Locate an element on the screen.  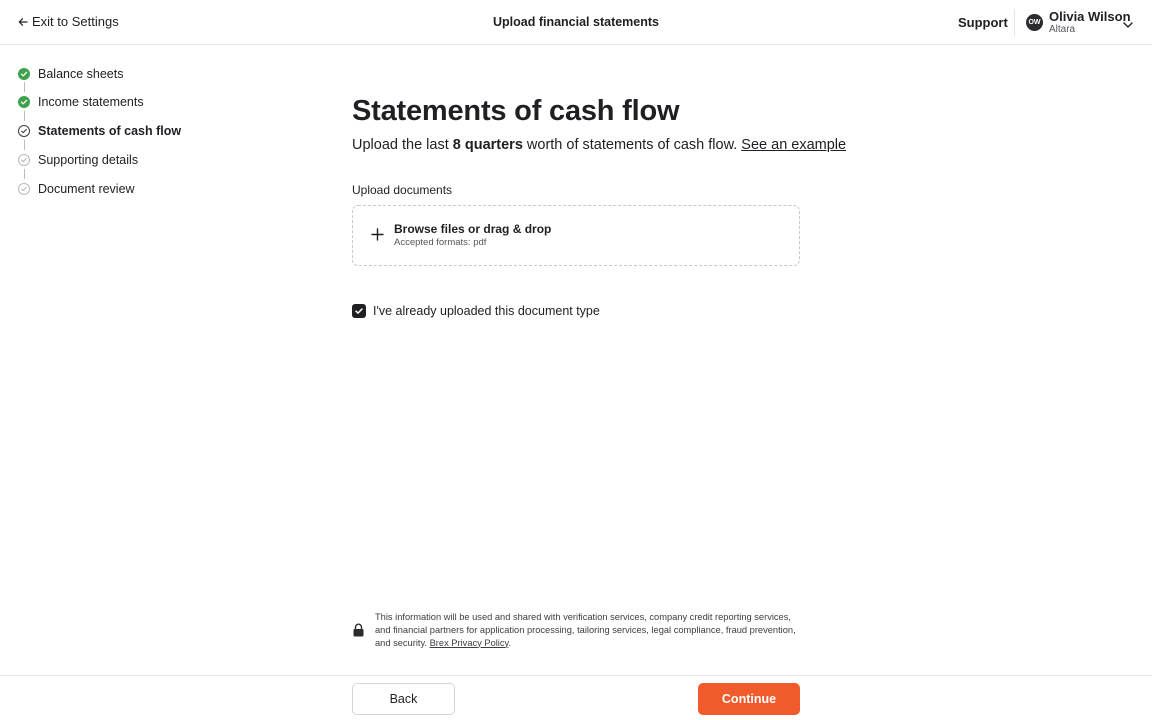
step-label: Document review is located at coordinates (86, 189).